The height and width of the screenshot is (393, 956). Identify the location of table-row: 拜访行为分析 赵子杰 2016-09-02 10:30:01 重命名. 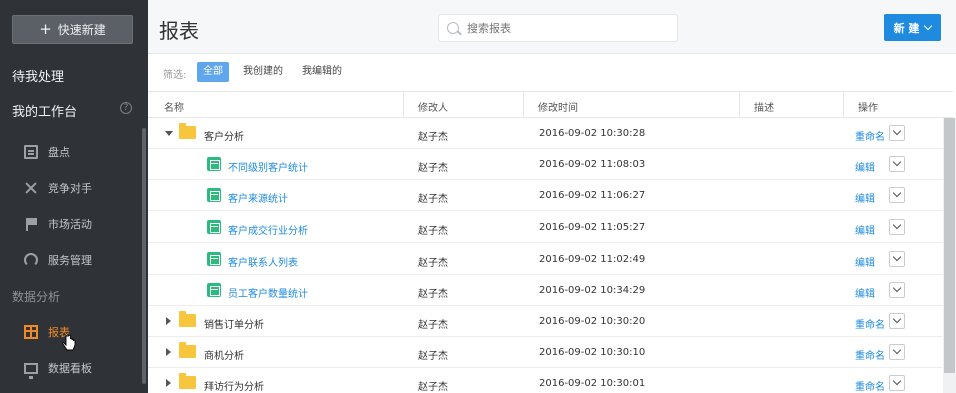
(545, 380).